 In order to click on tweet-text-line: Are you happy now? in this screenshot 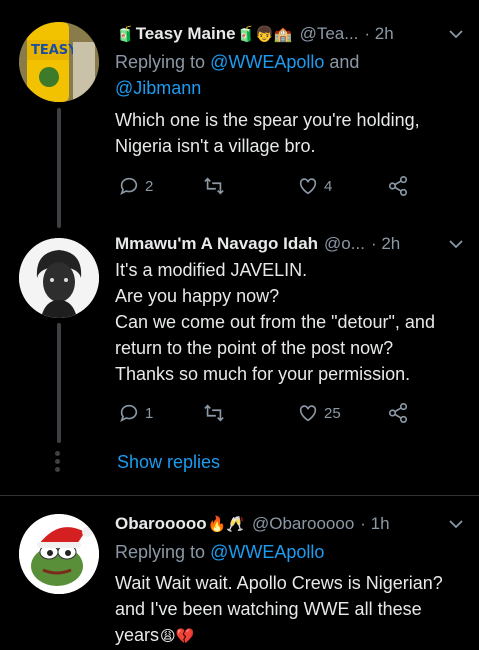, I will do `click(197, 296)`.